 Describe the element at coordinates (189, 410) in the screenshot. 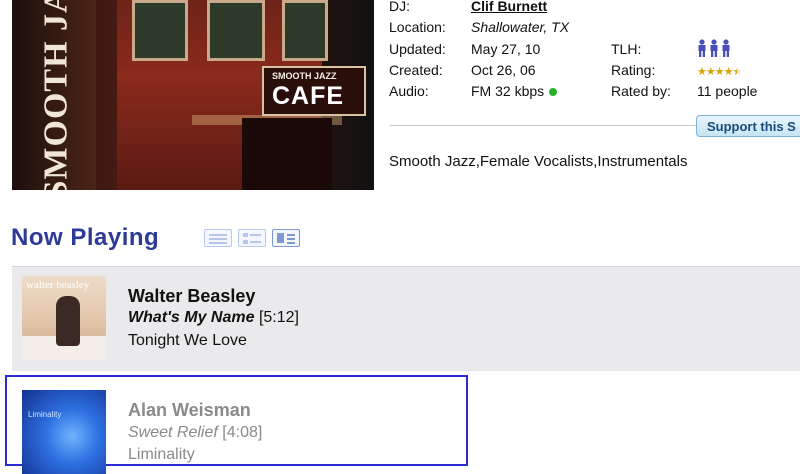

I see `track-artist: Alan Weisman` at that location.